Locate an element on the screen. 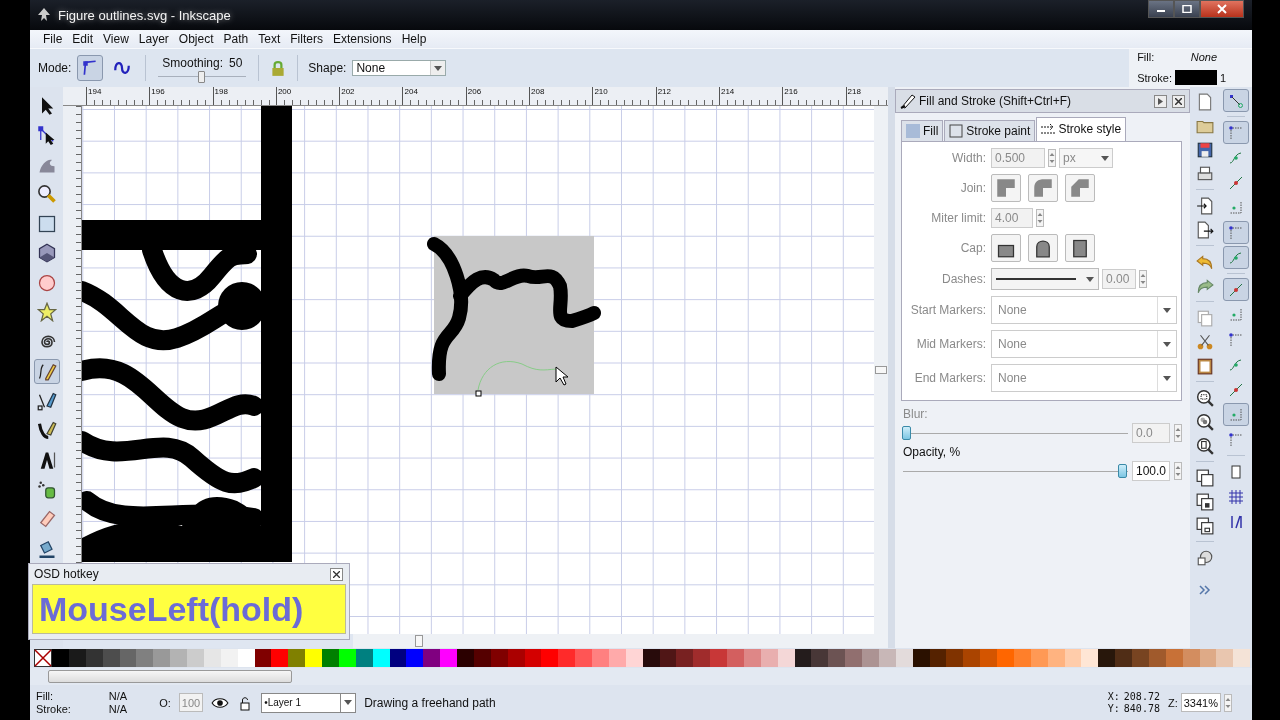  mode-label: Mode: is located at coordinates (55, 68).